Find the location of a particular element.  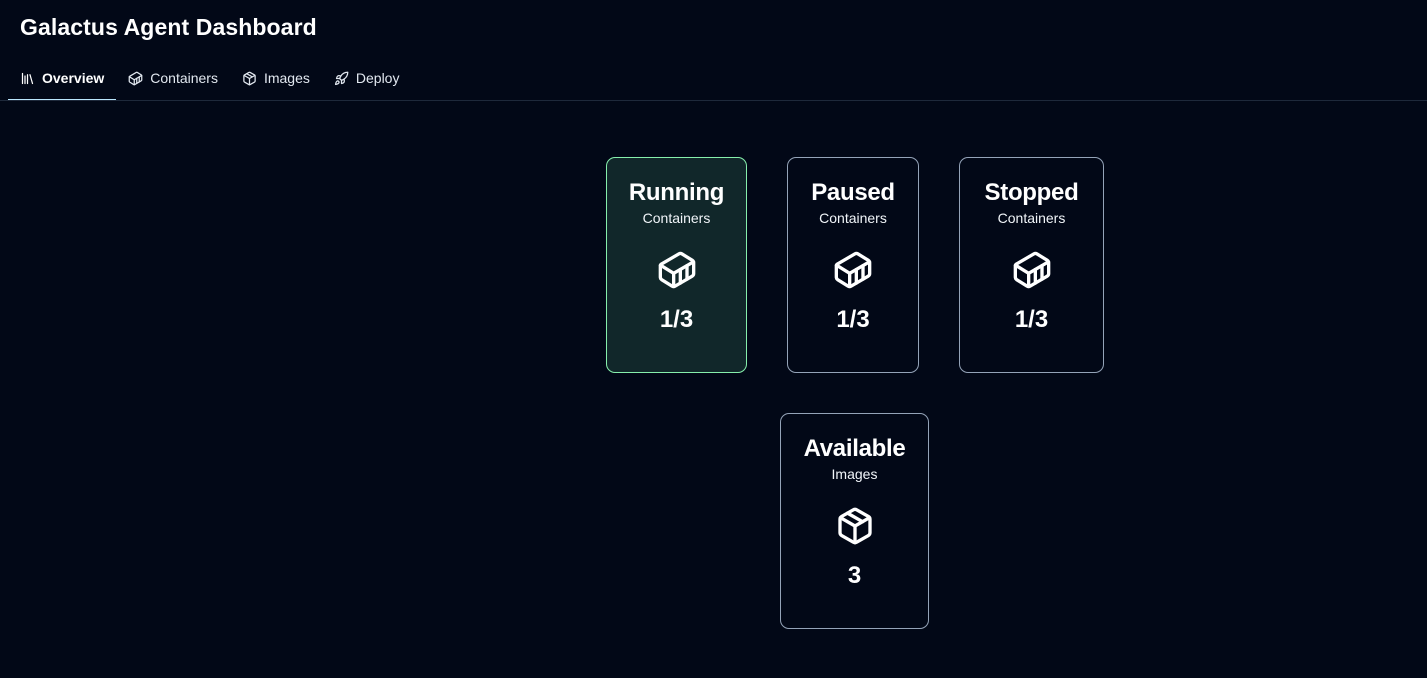

tab-bar: Overview Containers Images Deploy is located at coordinates (210, 78).